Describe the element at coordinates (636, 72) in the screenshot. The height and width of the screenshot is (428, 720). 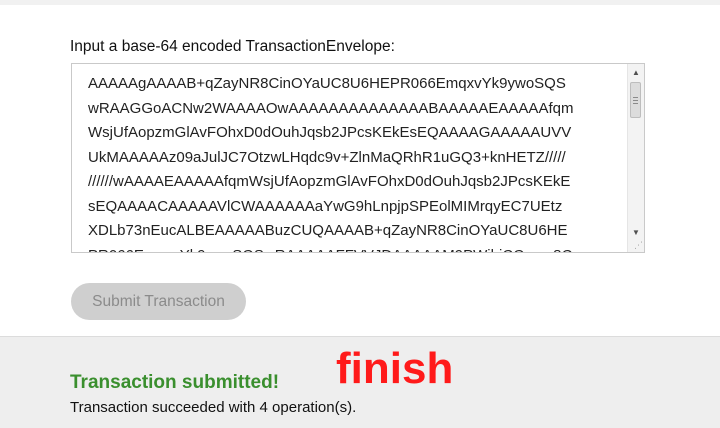
I see `scroll-up-icon: ▲` at that location.